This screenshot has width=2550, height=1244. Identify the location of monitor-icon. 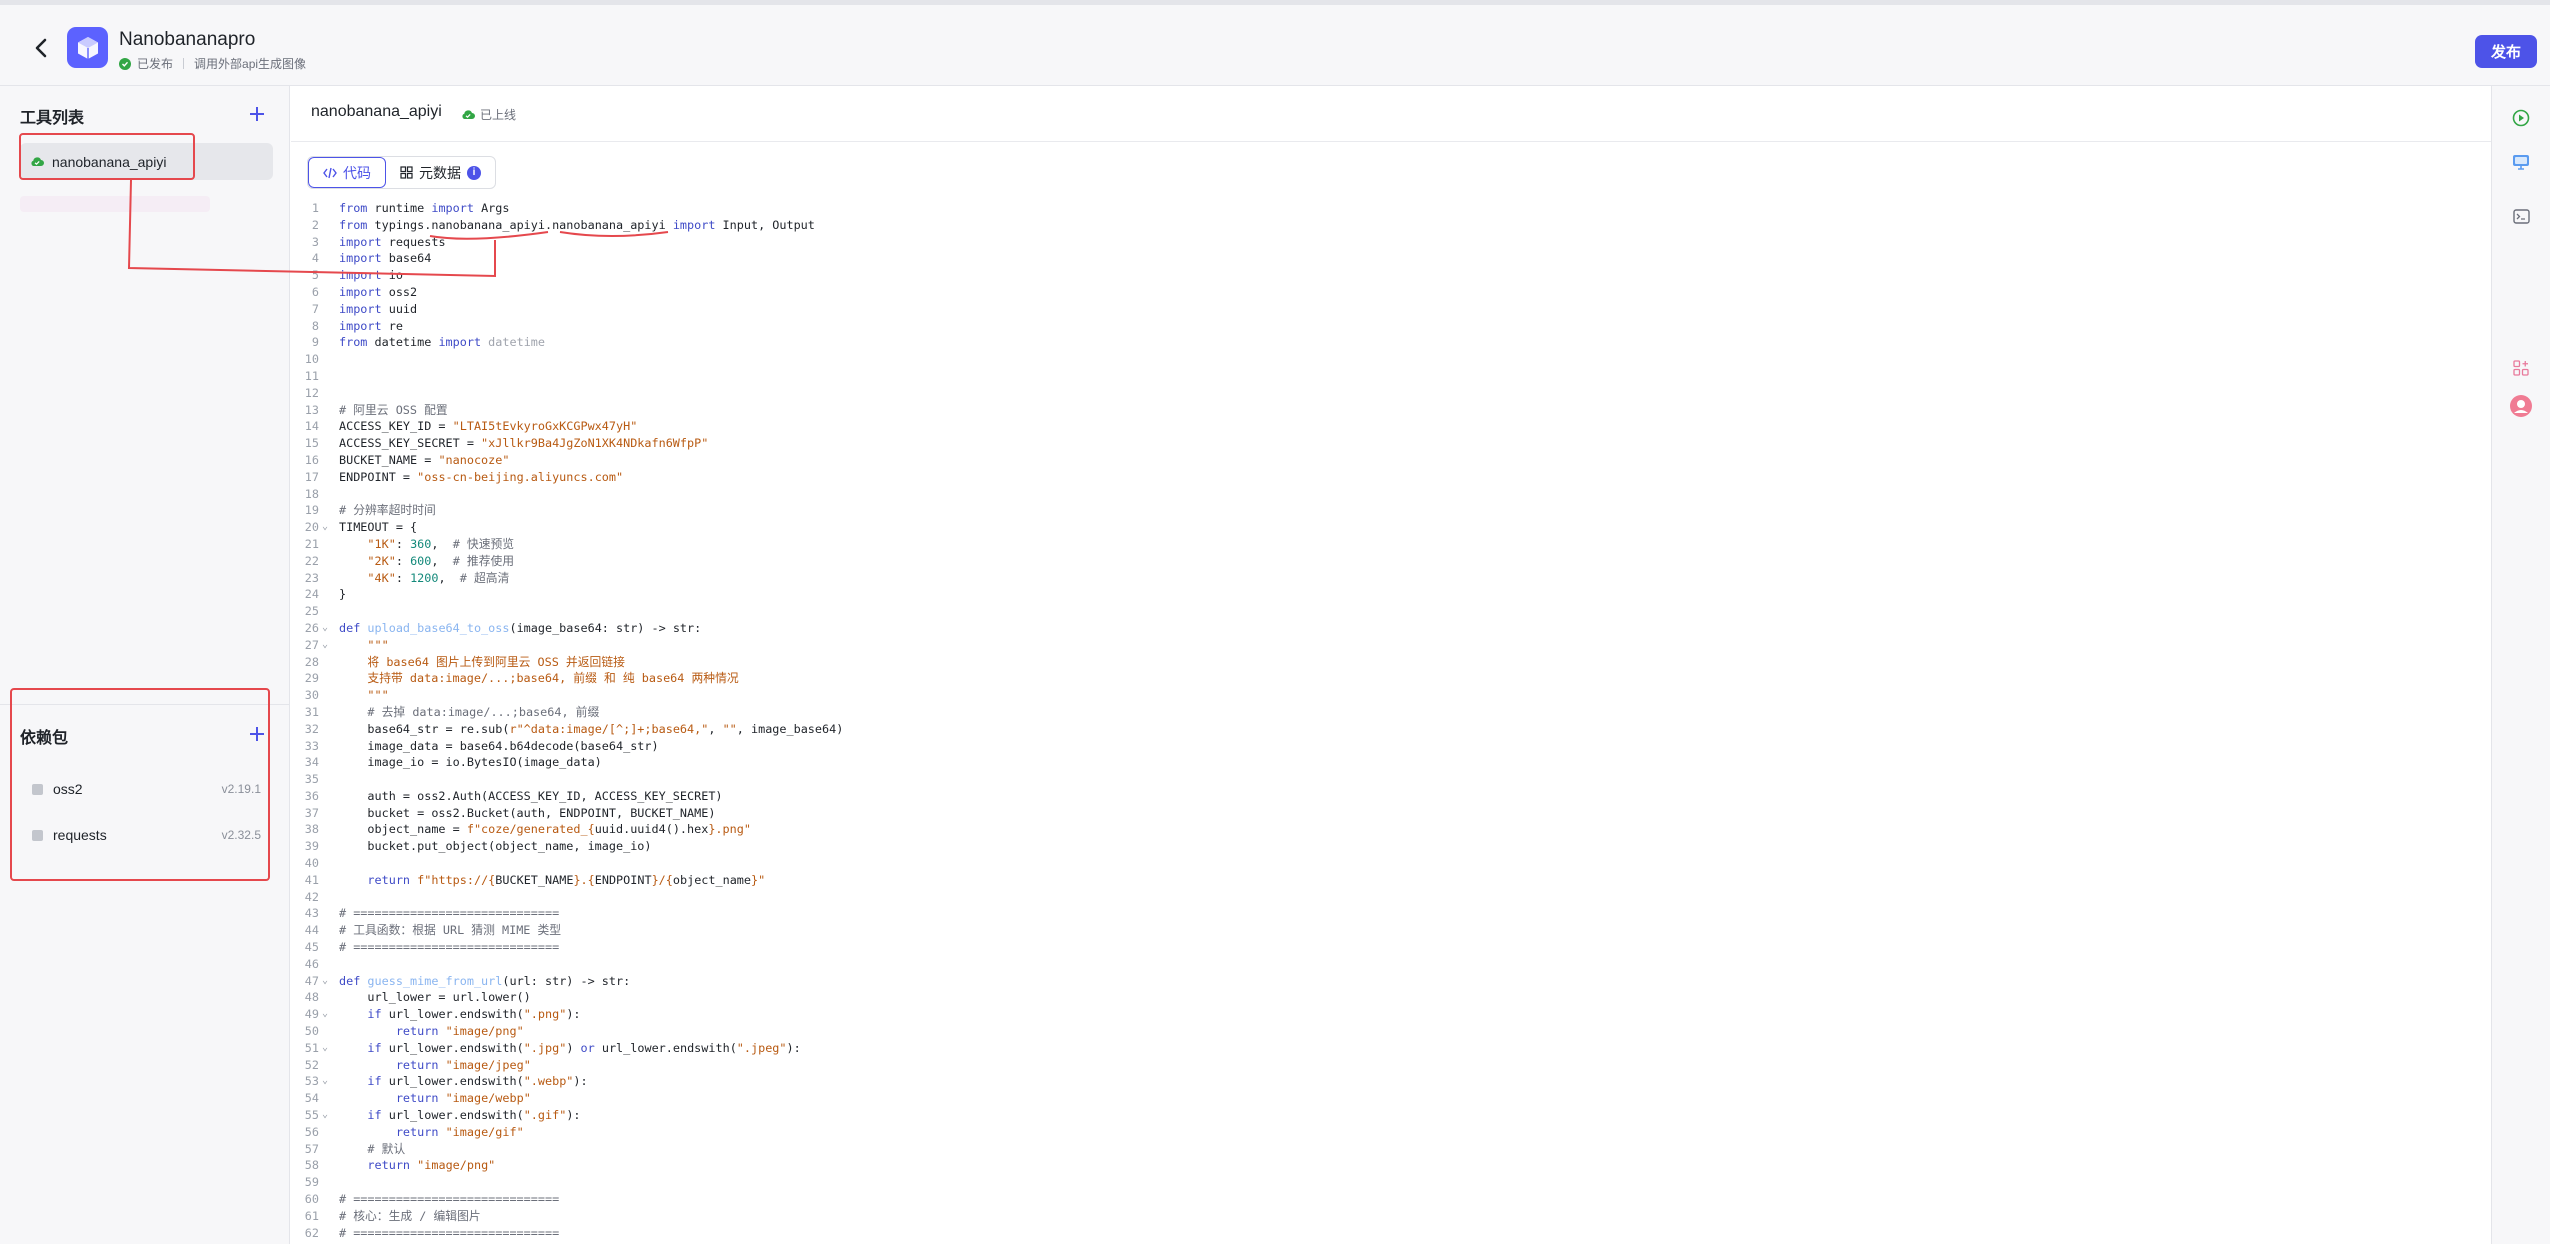
(2521, 162).